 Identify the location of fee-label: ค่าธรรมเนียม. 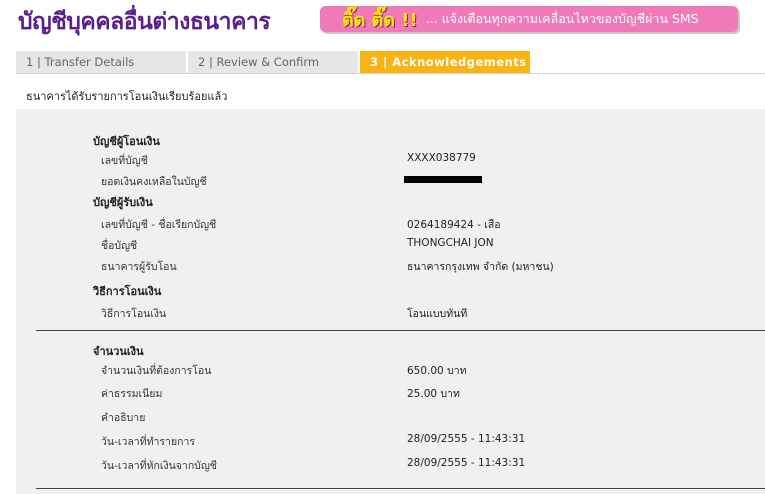
(132, 394).